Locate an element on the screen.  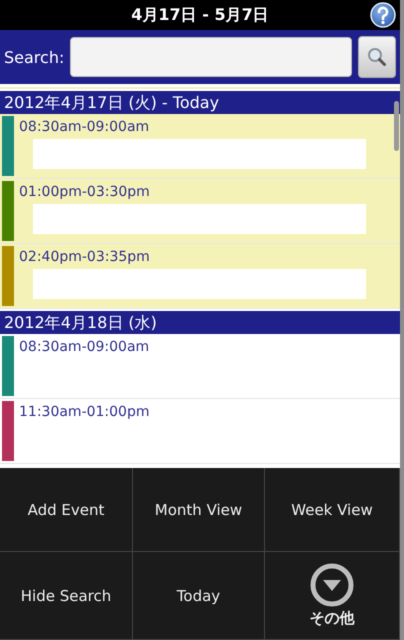
event-row: 02:40pm-03:35pm is located at coordinates (200, 276).